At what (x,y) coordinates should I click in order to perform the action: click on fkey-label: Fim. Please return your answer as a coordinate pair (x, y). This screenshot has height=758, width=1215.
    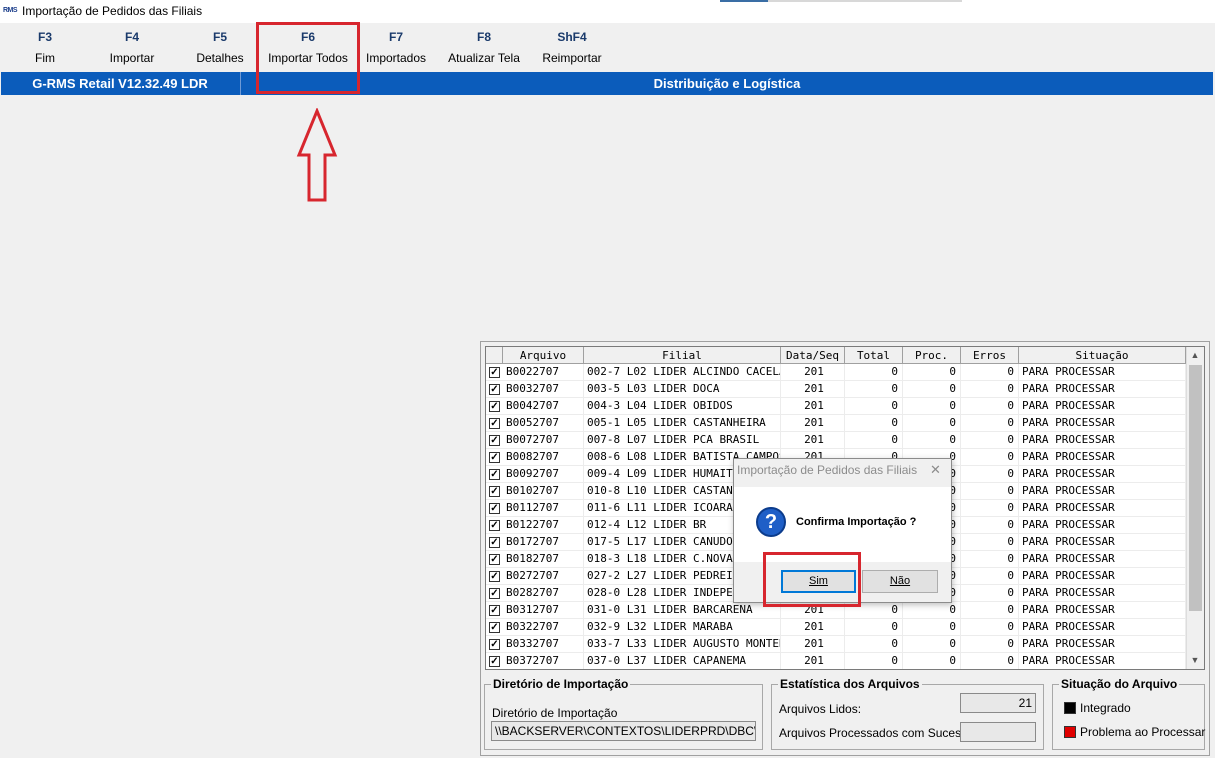
    Looking at the image, I should click on (45, 58).